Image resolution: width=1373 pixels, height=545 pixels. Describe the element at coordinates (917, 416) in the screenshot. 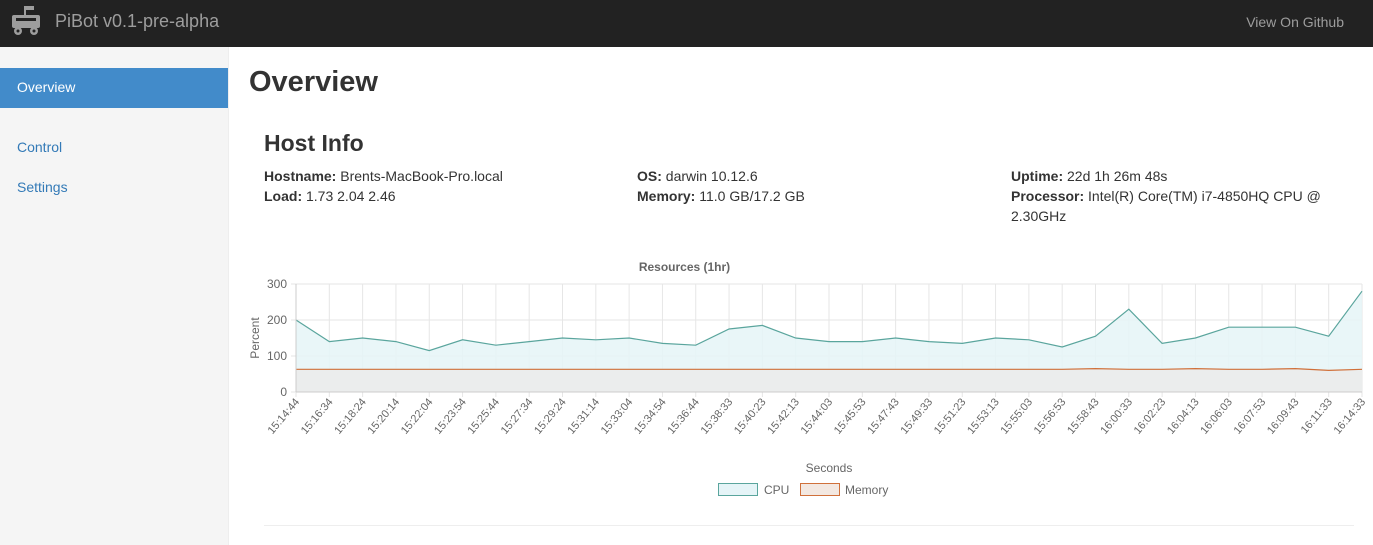

I see `x-tick-label: 15:49:33` at that location.